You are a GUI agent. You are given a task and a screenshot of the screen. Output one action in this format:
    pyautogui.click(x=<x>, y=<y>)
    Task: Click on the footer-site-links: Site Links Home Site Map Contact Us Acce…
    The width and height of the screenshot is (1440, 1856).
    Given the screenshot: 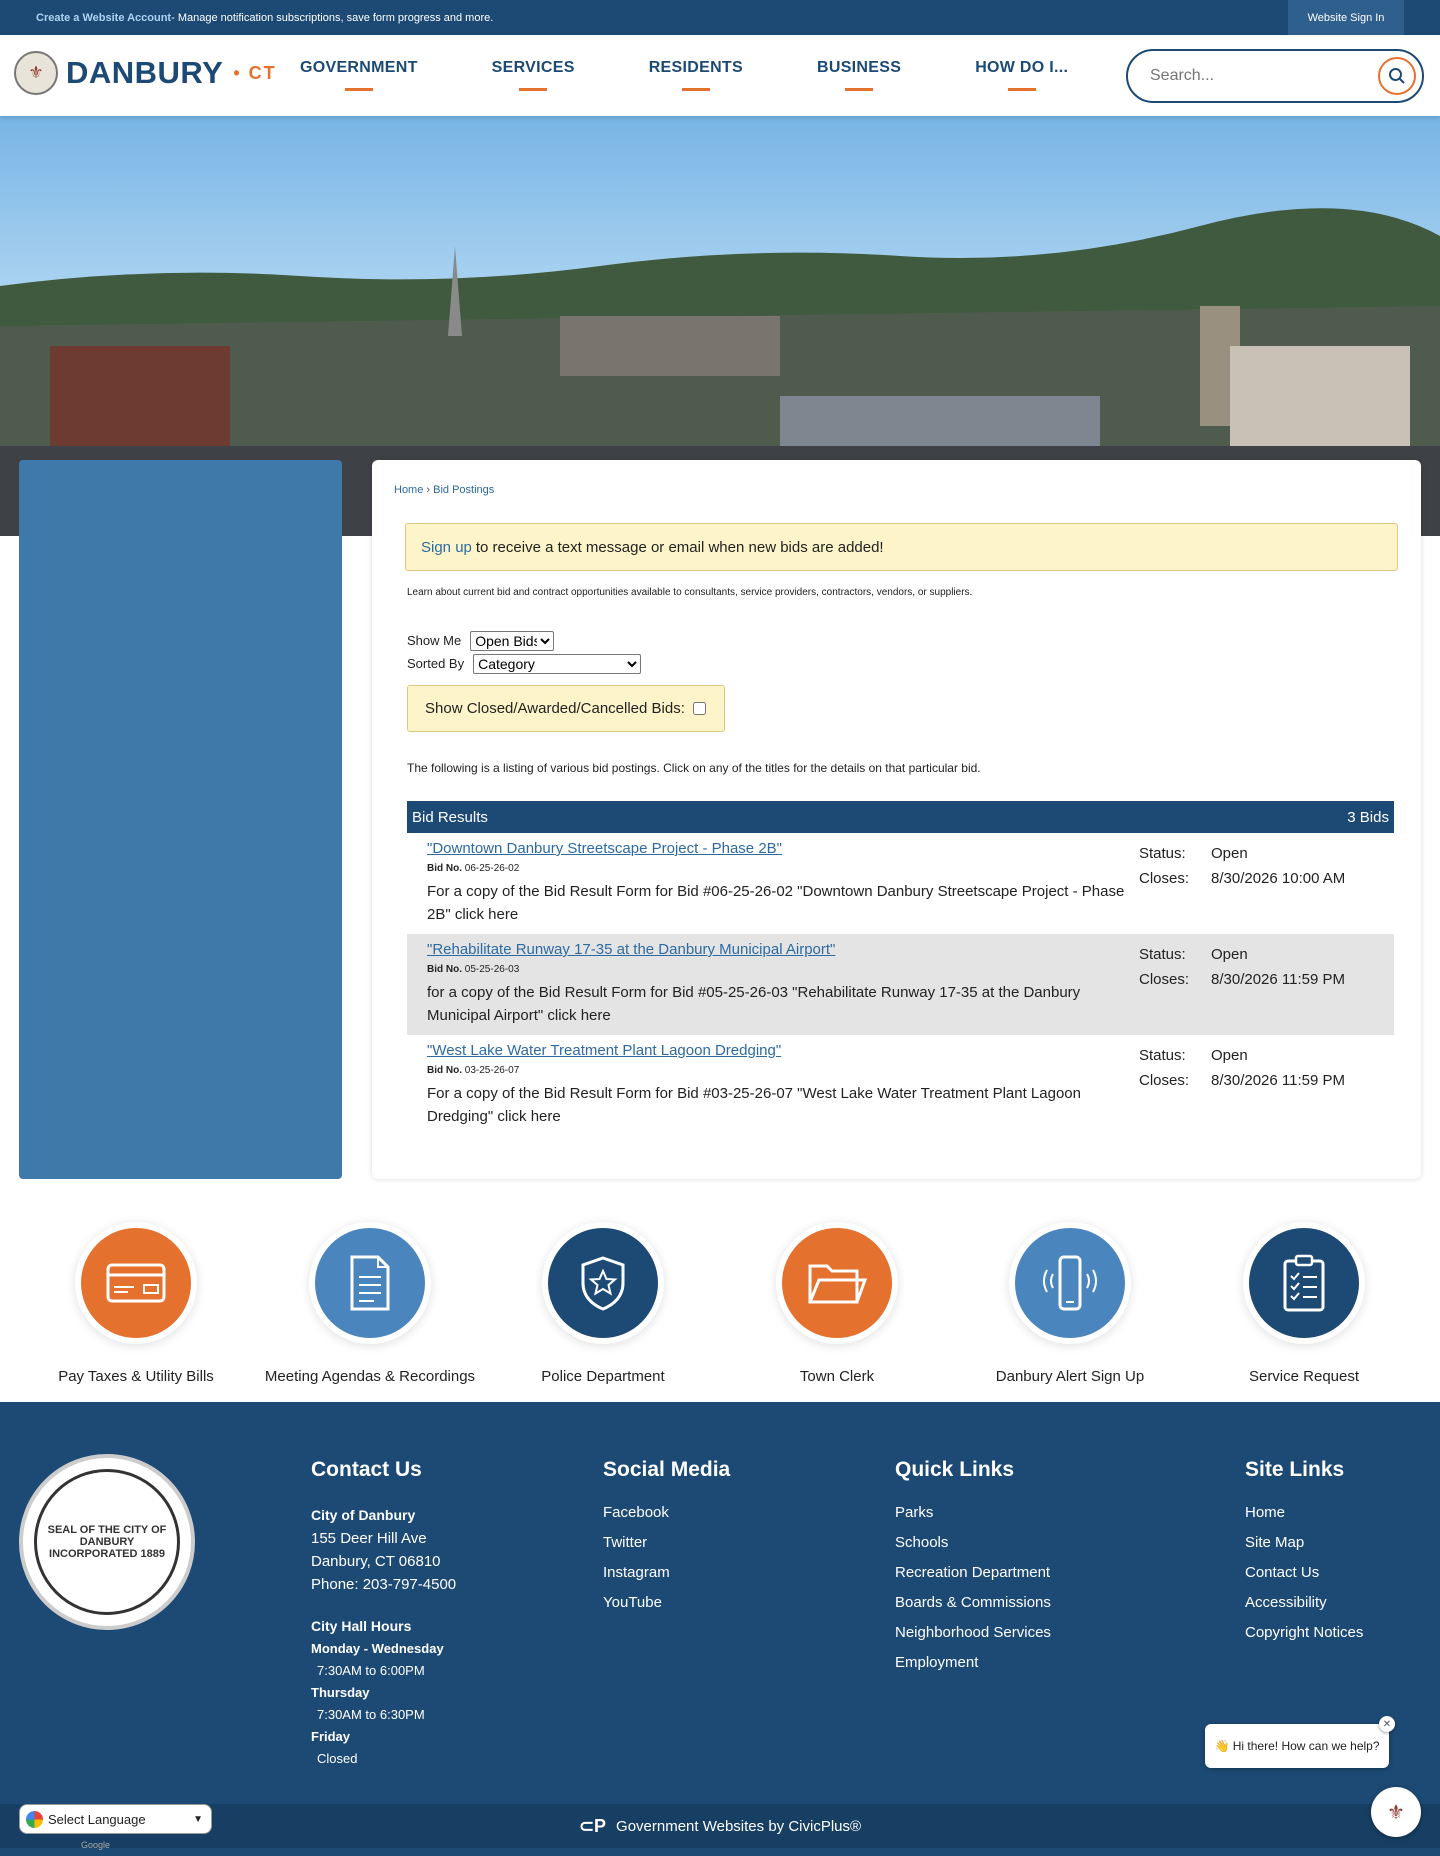 What is the action you would take?
    pyautogui.click(x=1304, y=1556)
    